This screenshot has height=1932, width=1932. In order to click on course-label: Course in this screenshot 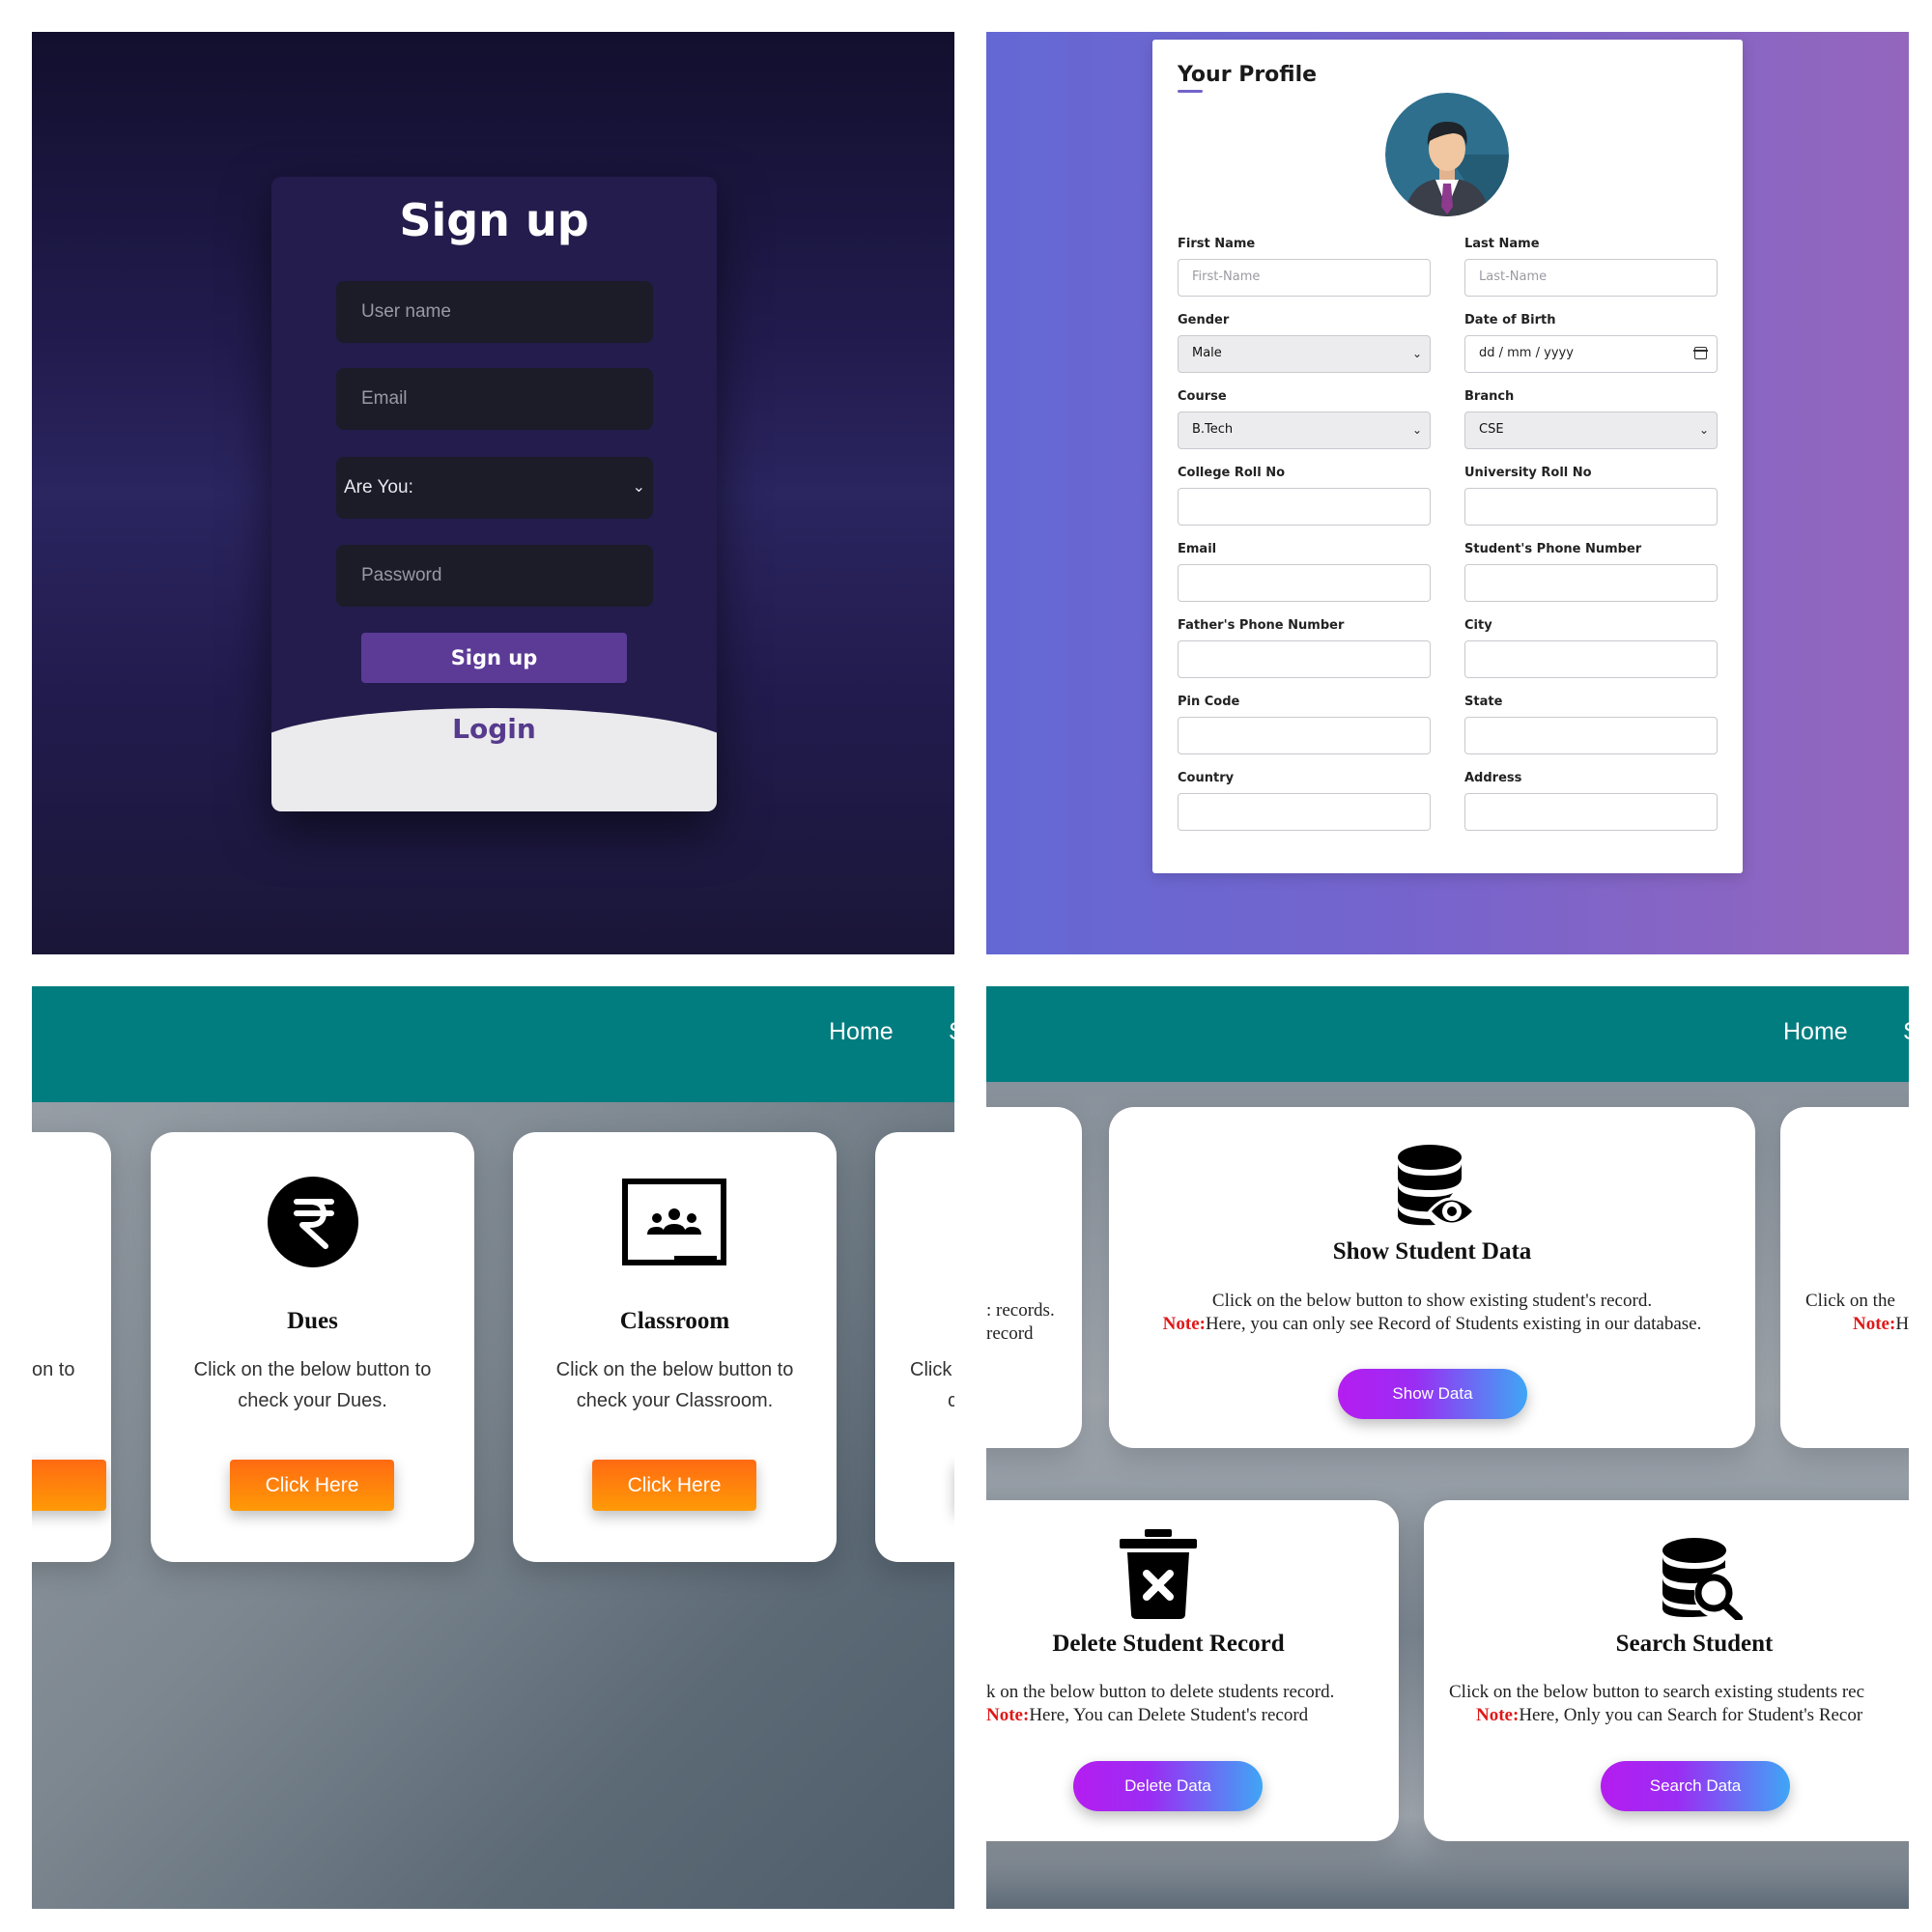, I will do `click(1202, 396)`.